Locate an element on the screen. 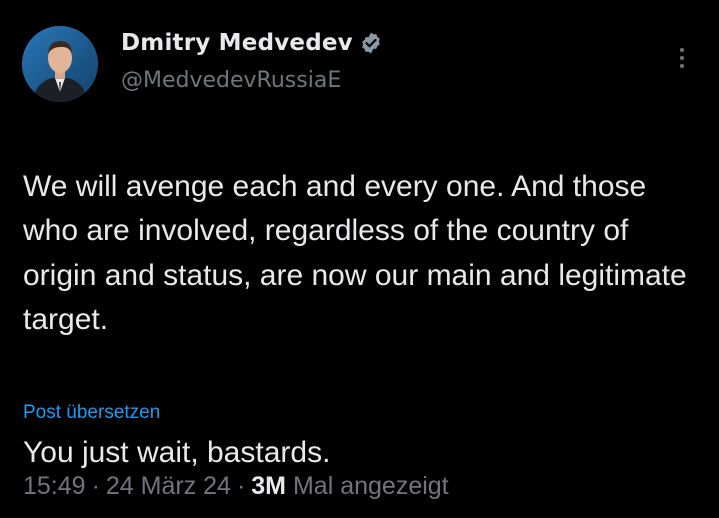 This screenshot has height=518, width=719. views-count: 3M is located at coordinates (269, 486).